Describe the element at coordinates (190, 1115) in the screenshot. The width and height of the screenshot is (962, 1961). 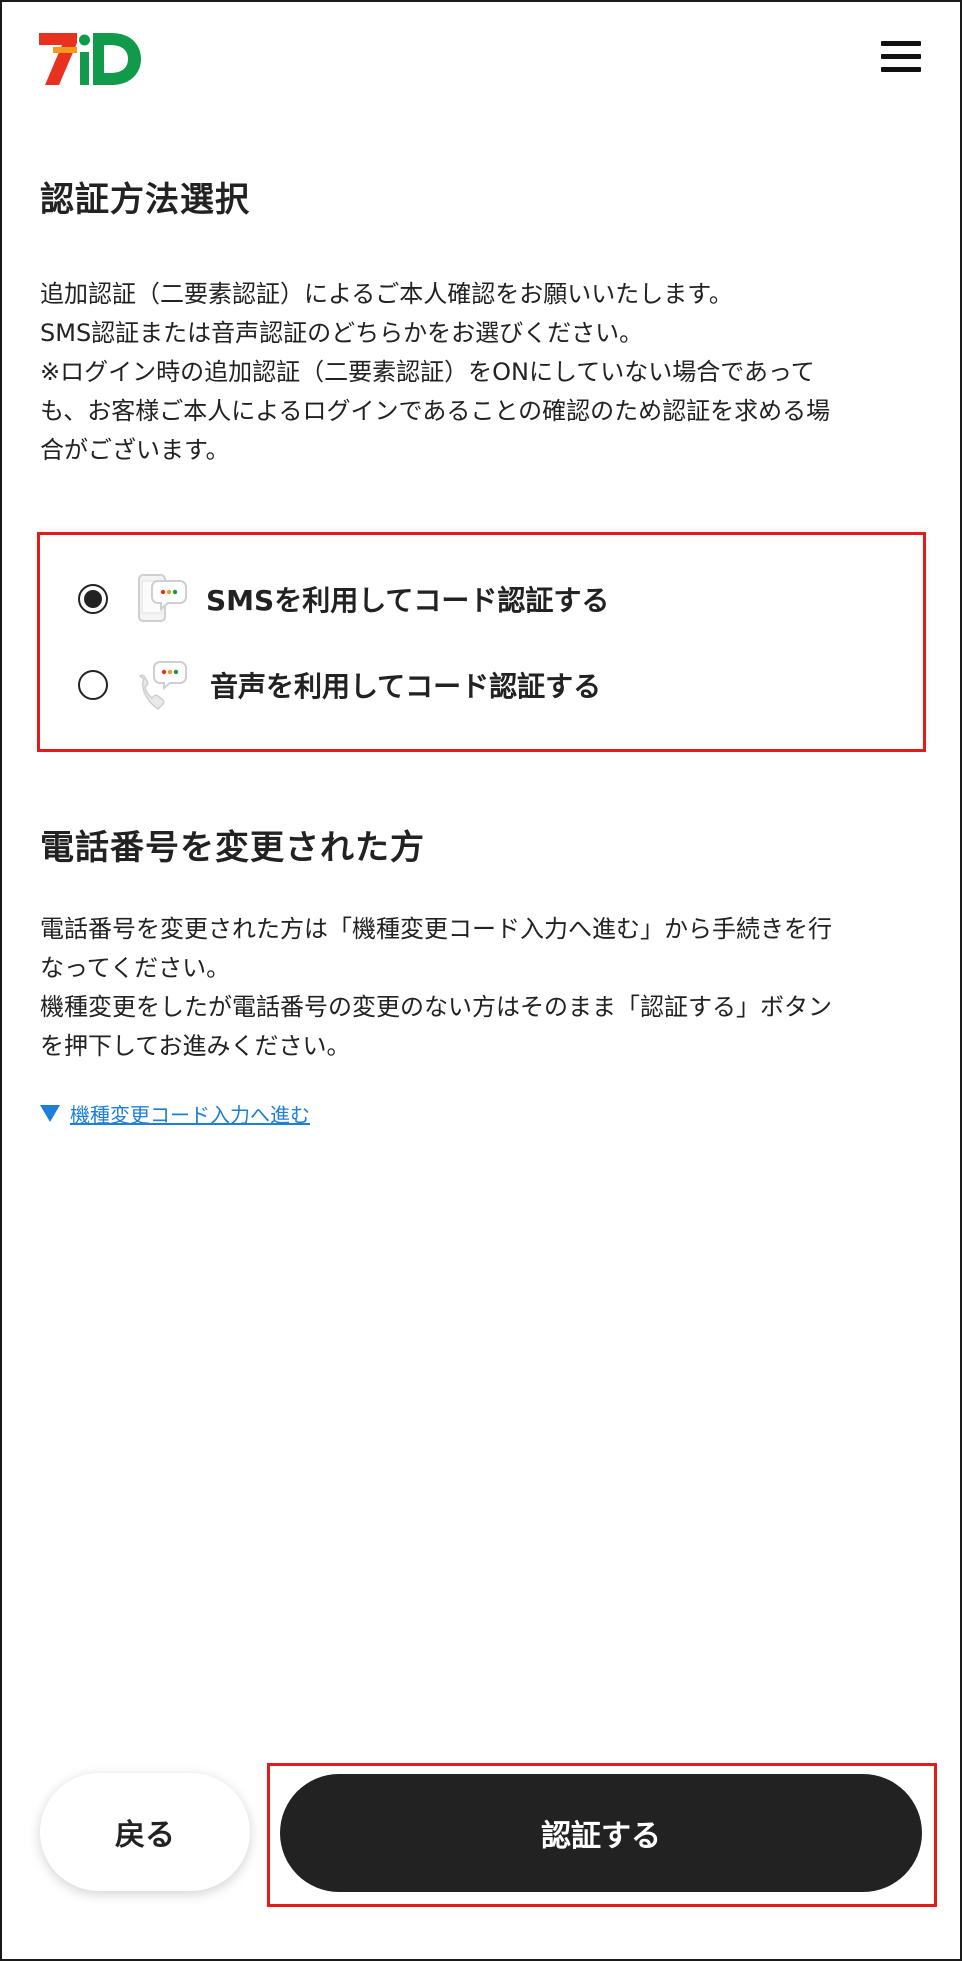
I see `device-change-code-link-label: 機種変更コード入力へ進む` at that location.